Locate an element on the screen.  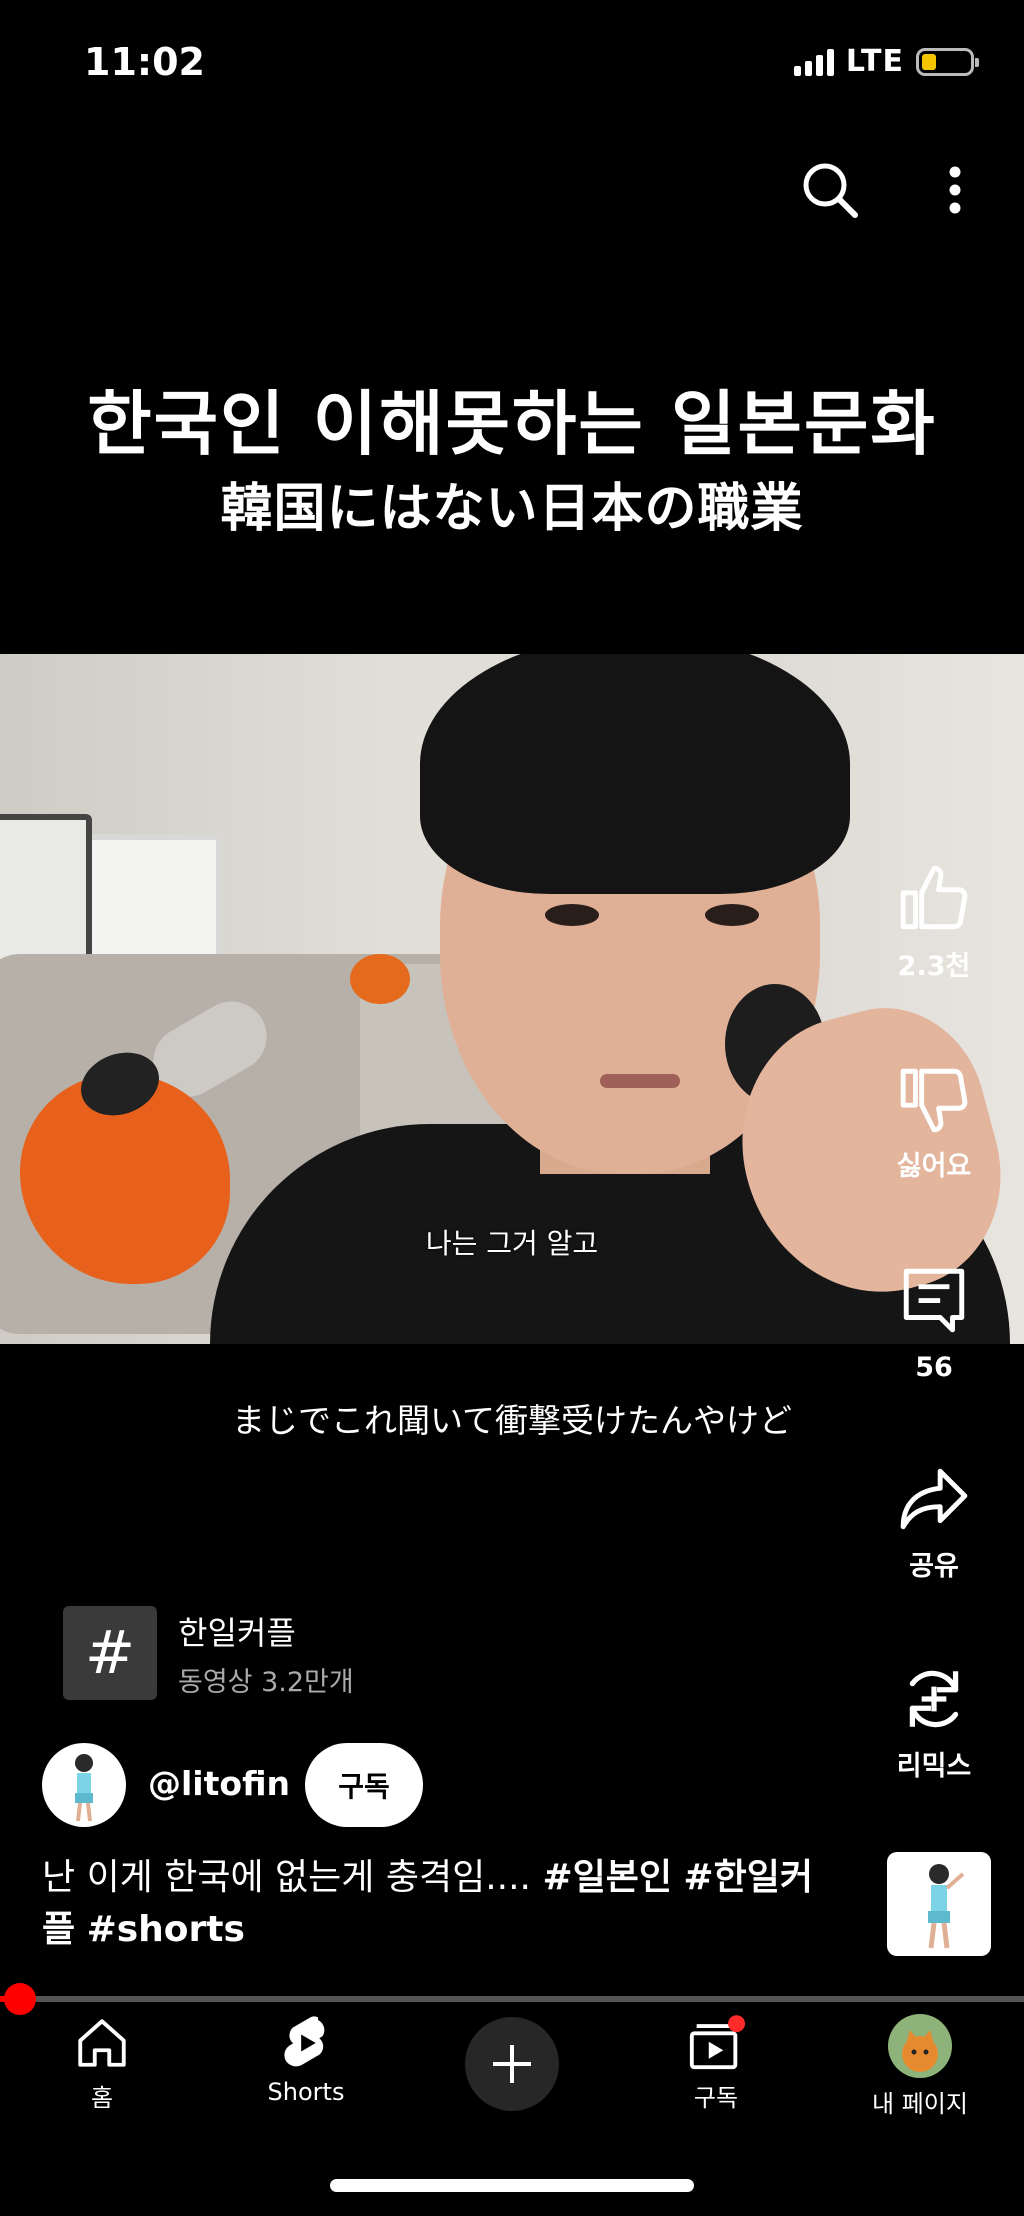
signal-icon is located at coordinates (813, 62).